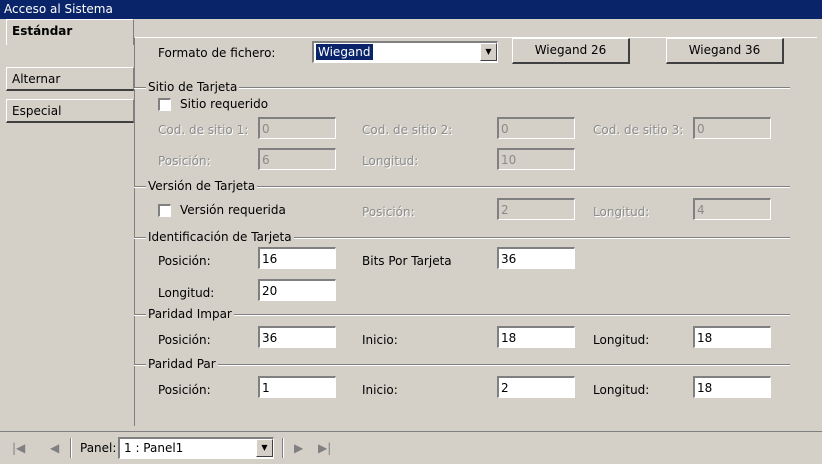 This screenshot has height=464, width=822. Describe the element at coordinates (536, 258) in the screenshot. I see `ident-bits-field` at that location.